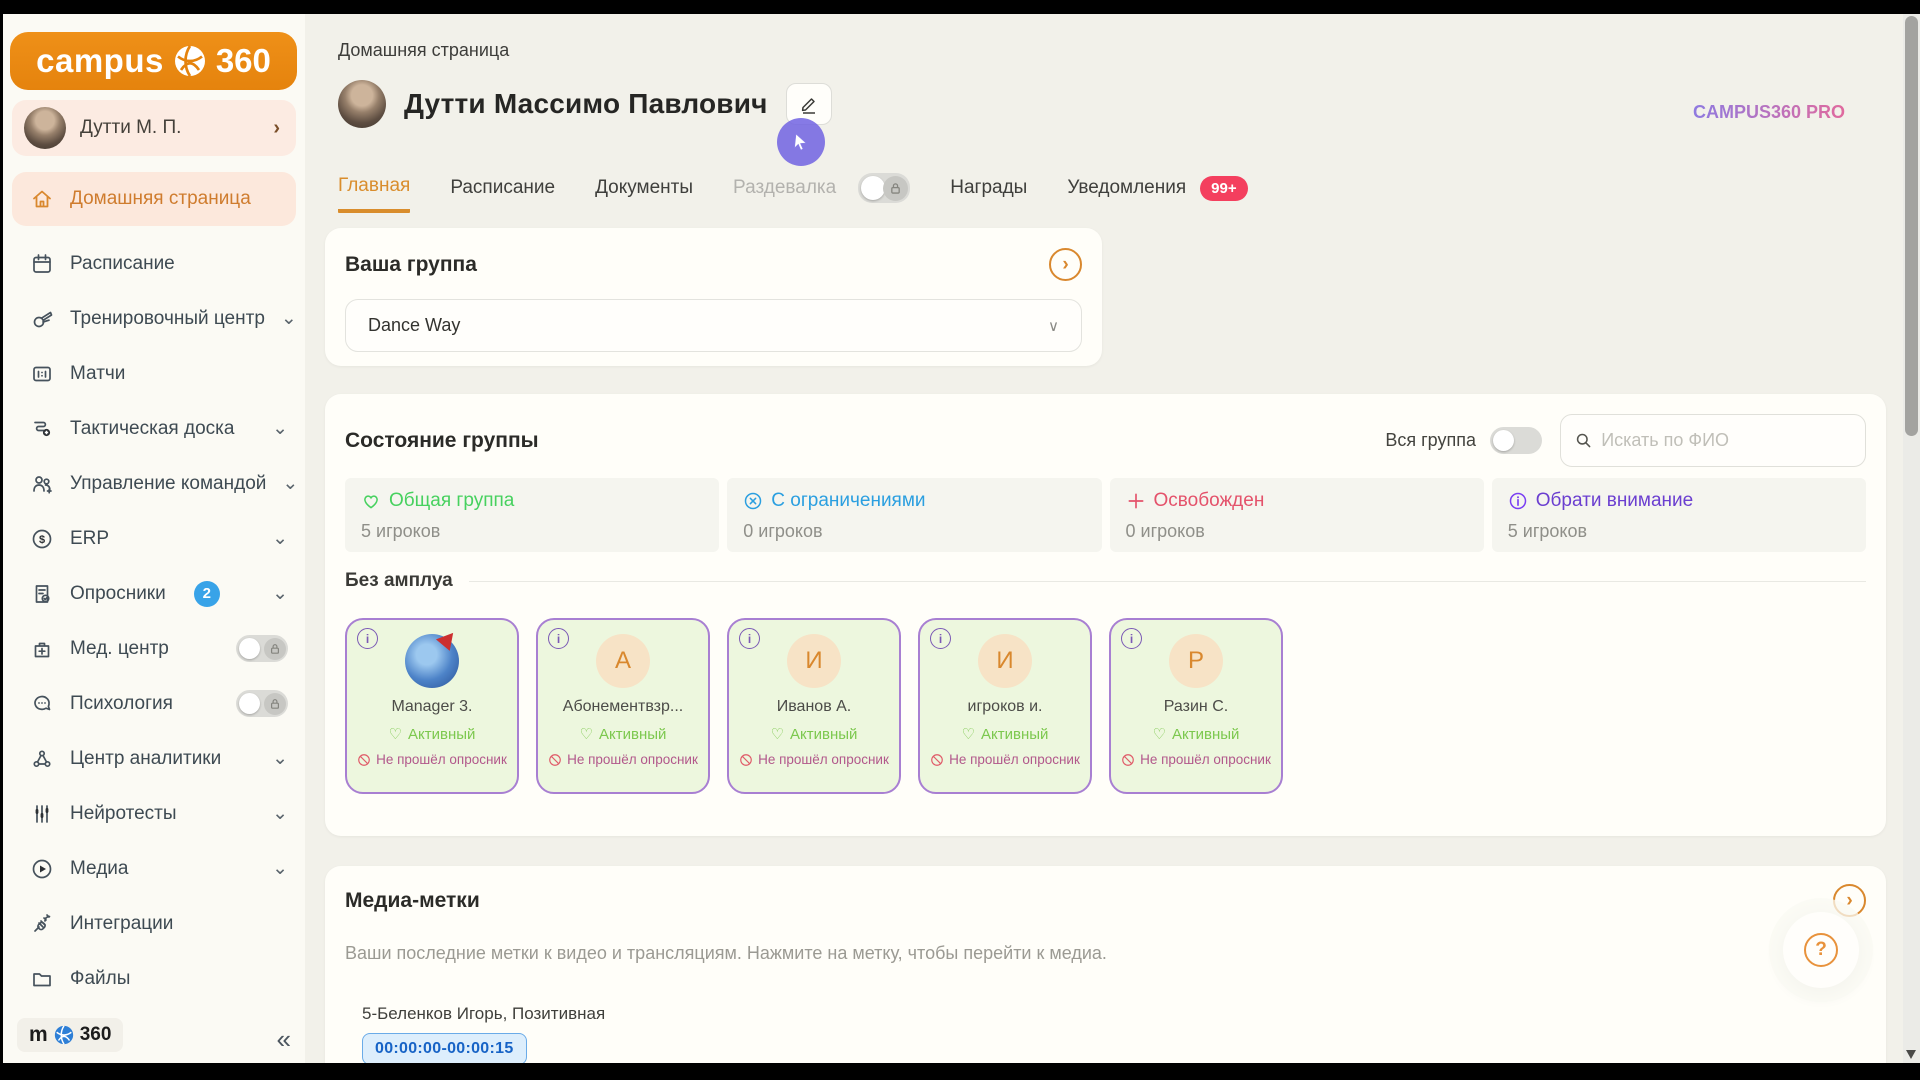 This screenshot has height=1080, width=1920. What do you see at coordinates (154, 703) in the screenshot?
I see `sidebar-item-psychology: Психология` at bounding box center [154, 703].